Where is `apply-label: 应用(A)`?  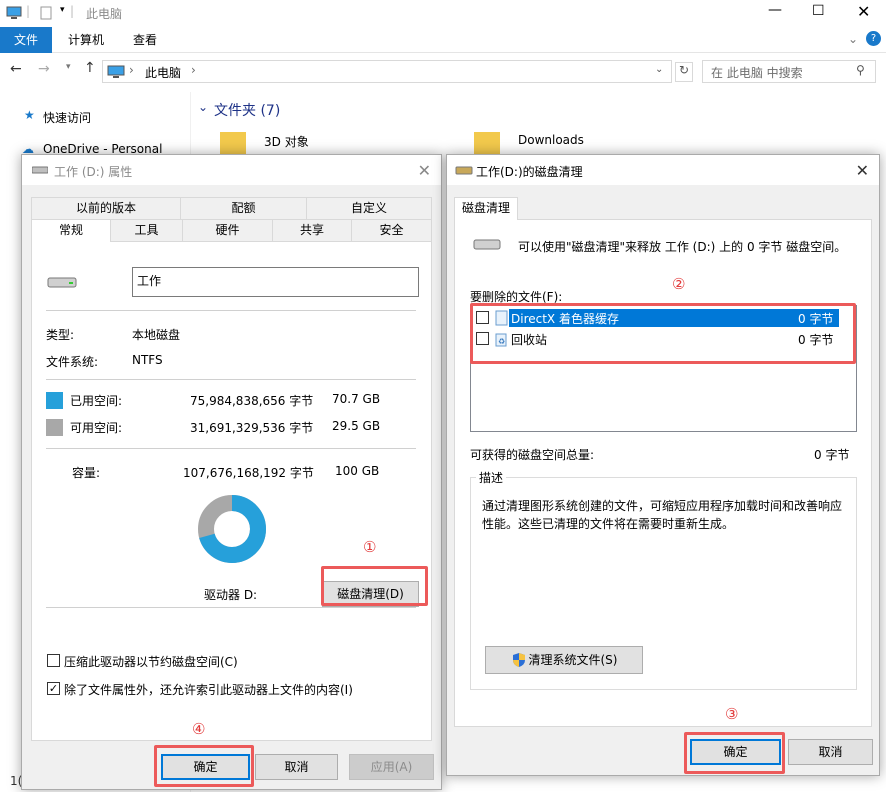 apply-label: 应用(A) is located at coordinates (391, 767).